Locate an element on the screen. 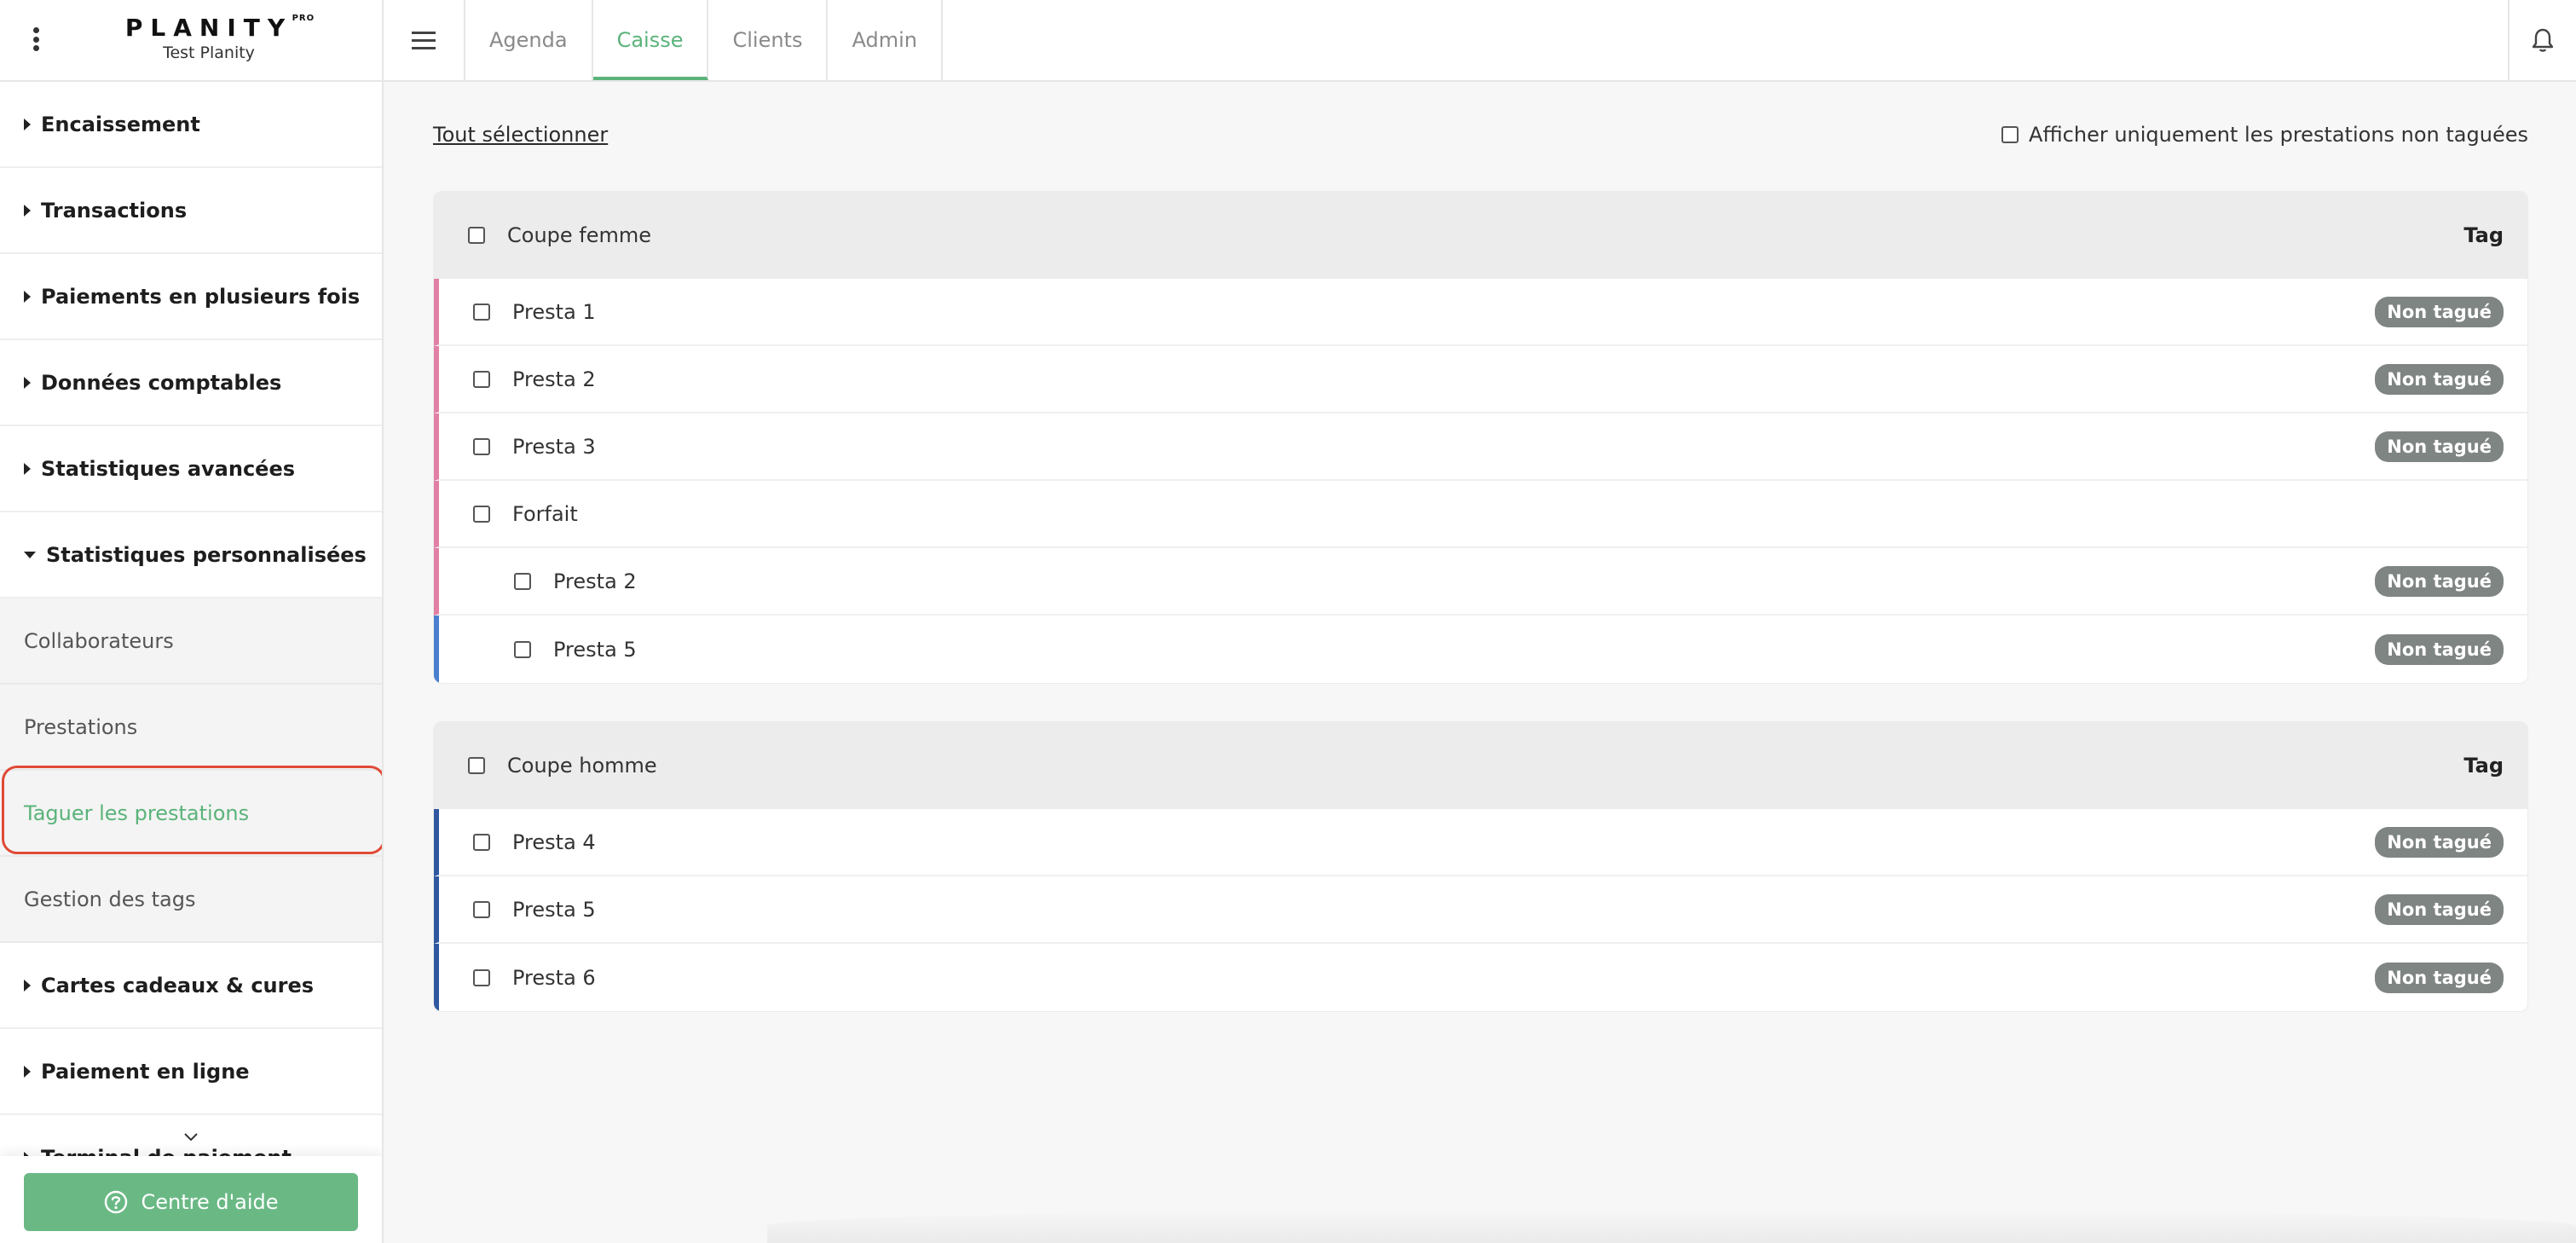  sidebar-item-donnees-comptables: Données comptables is located at coordinates (191, 383).